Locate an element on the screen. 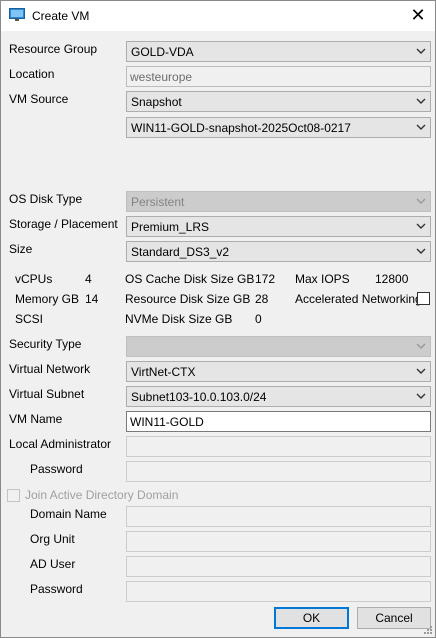 This screenshot has width=436, height=638. memory-label: Memory GB is located at coordinates (47, 299).